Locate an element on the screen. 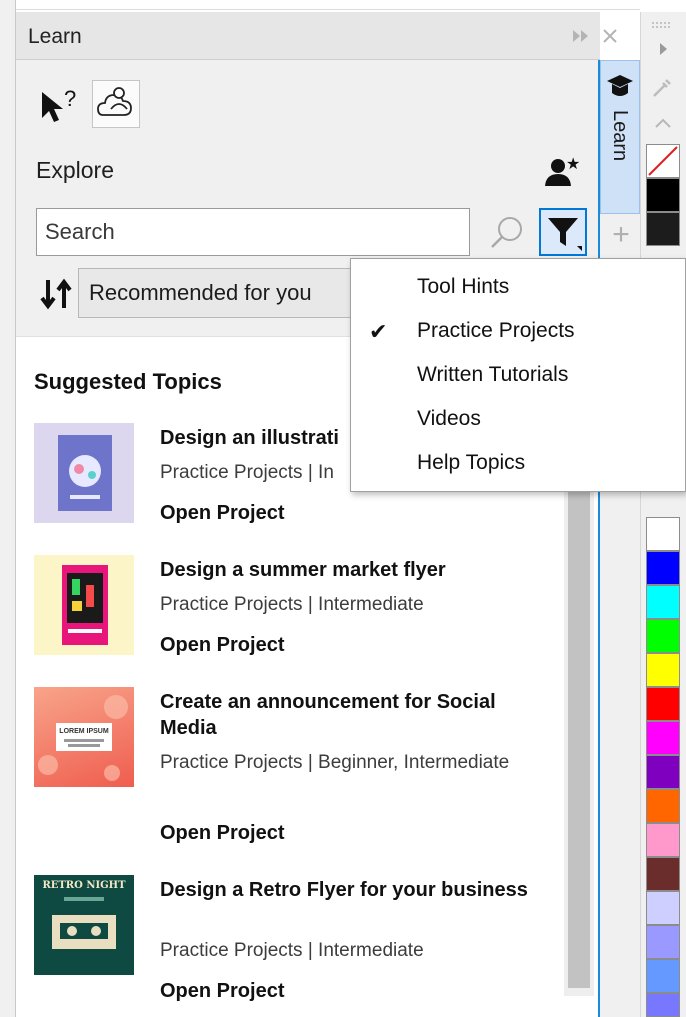 The height and width of the screenshot is (1017, 686). thumb-banner-text: RETRO NIGHT is located at coordinates (84, 885).